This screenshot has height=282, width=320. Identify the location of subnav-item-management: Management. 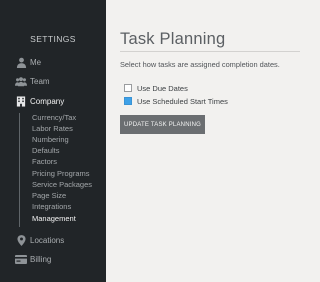
(54, 218).